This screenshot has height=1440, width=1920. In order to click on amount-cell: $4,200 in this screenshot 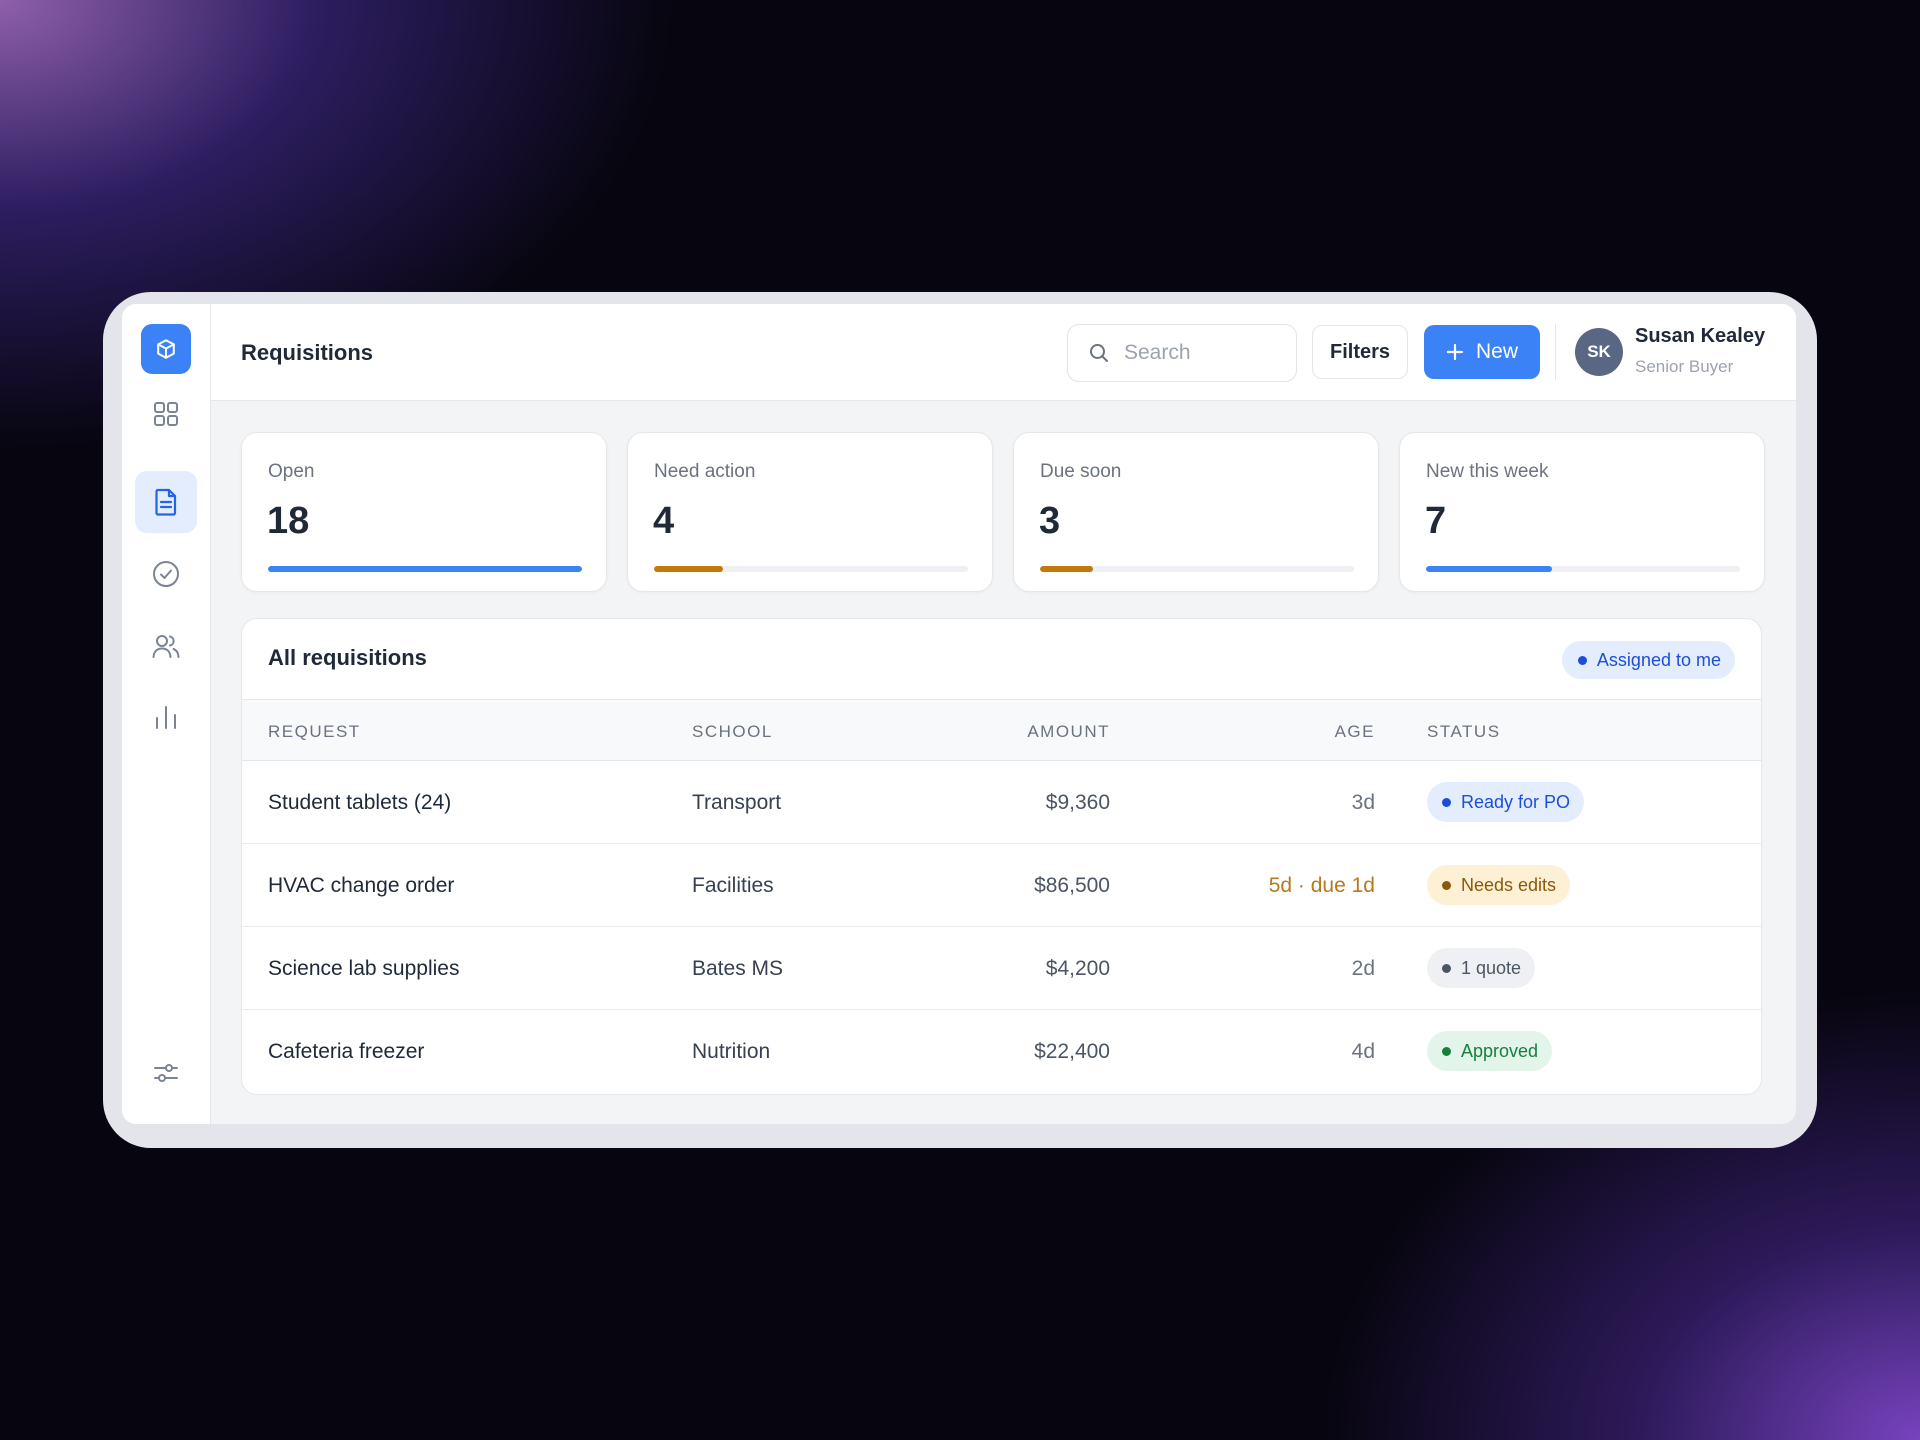, I will do `click(1077, 968)`.